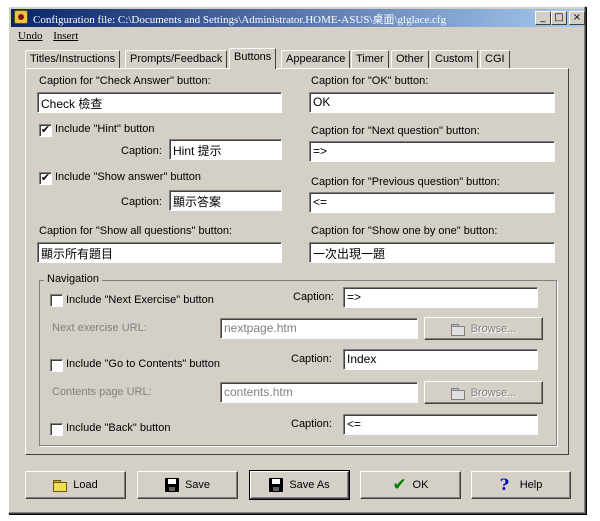 The width and height of the screenshot is (600, 521). What do you see at coordinates (197, 485) in the screenshot?
I see `save-label: Save` at bounding box center [197, 485].